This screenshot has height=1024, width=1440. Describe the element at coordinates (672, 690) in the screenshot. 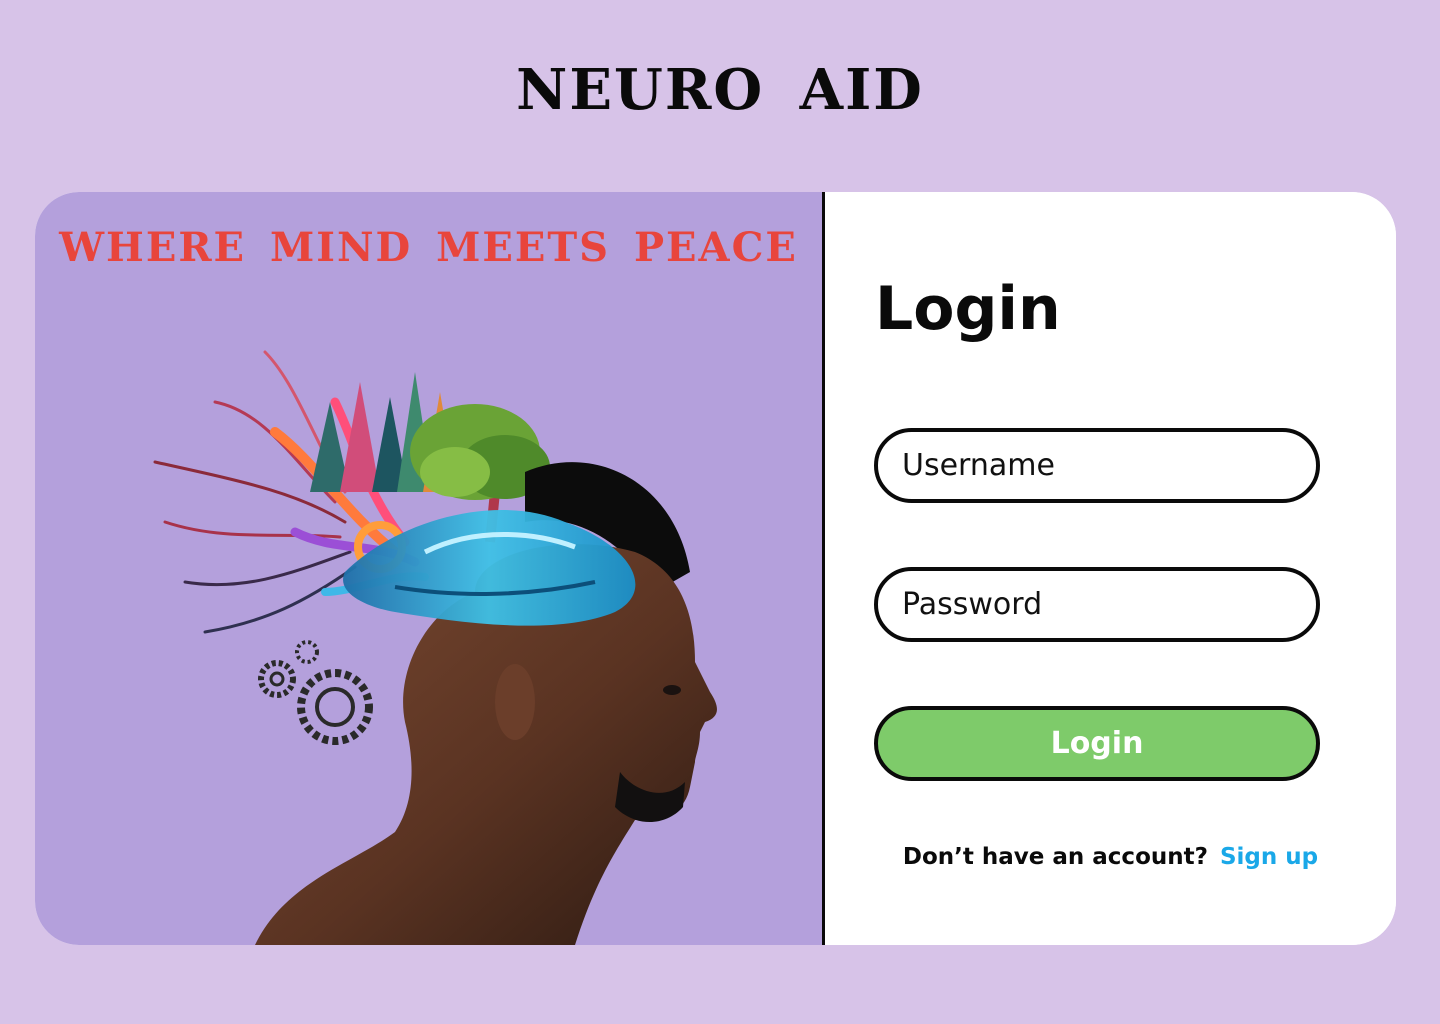

I see `eye` at that location.